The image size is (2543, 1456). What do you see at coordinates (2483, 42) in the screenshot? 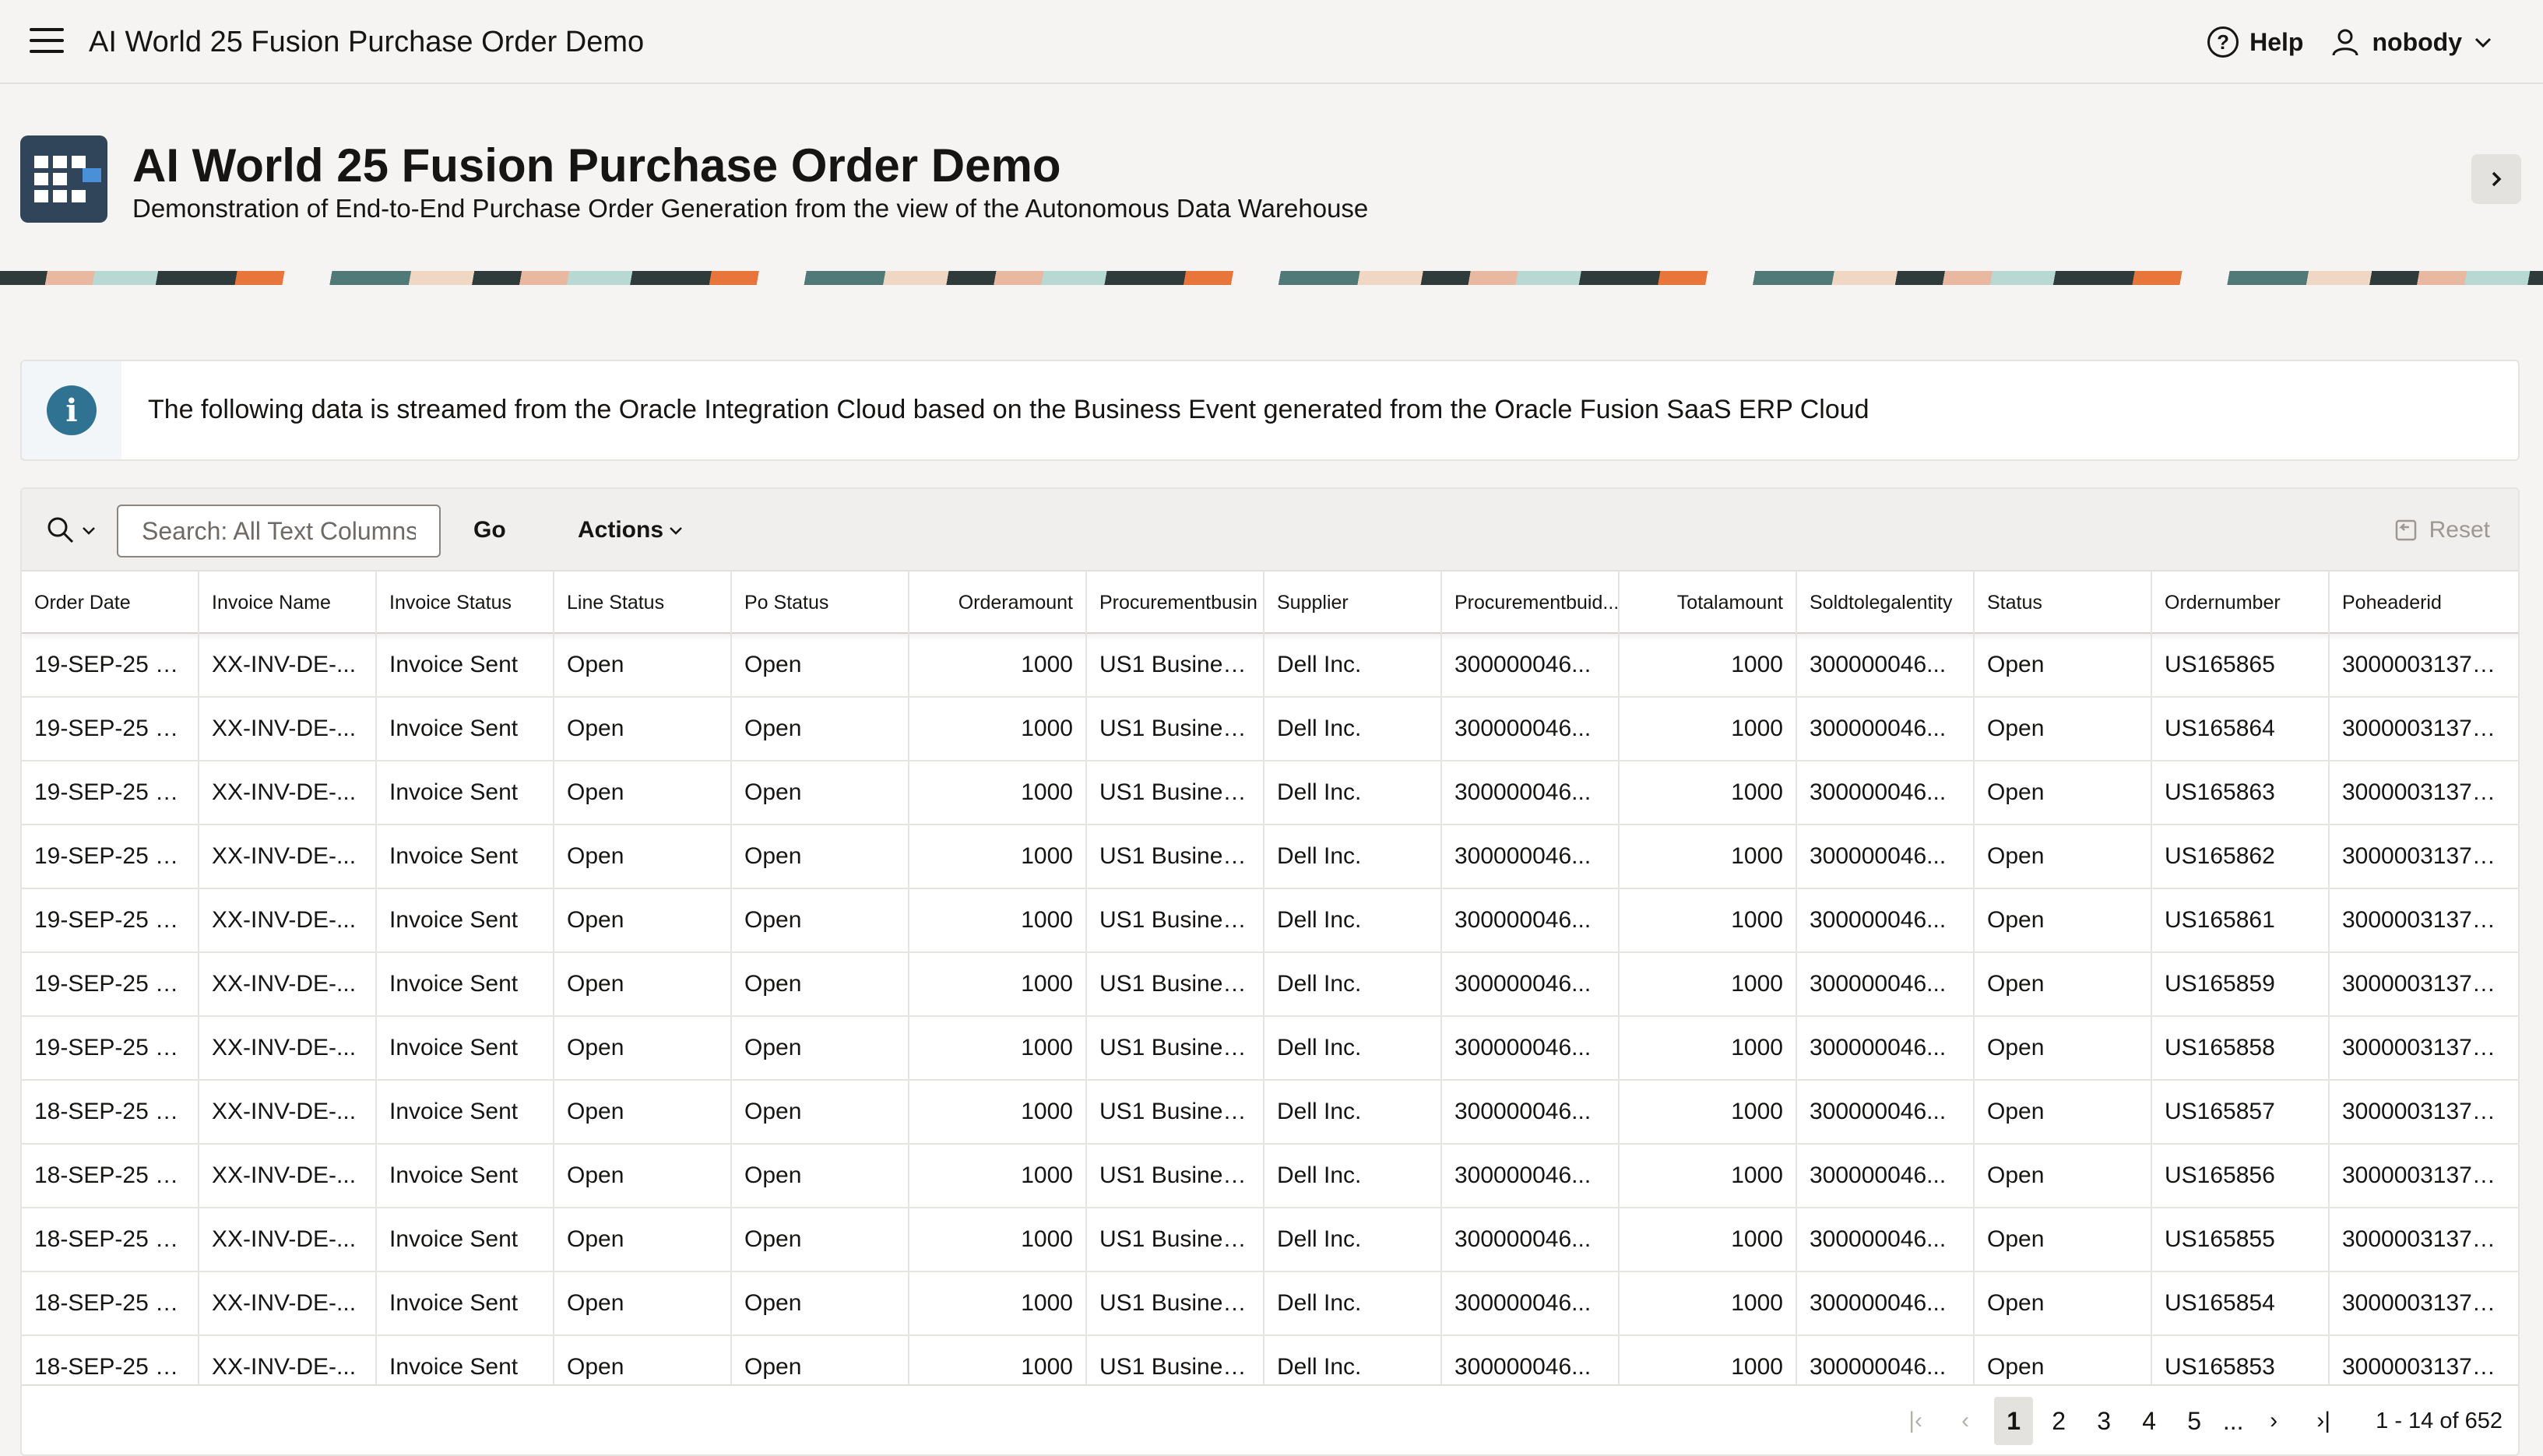
I see `chevron-down-icon` at bounding box center [2483, 42].